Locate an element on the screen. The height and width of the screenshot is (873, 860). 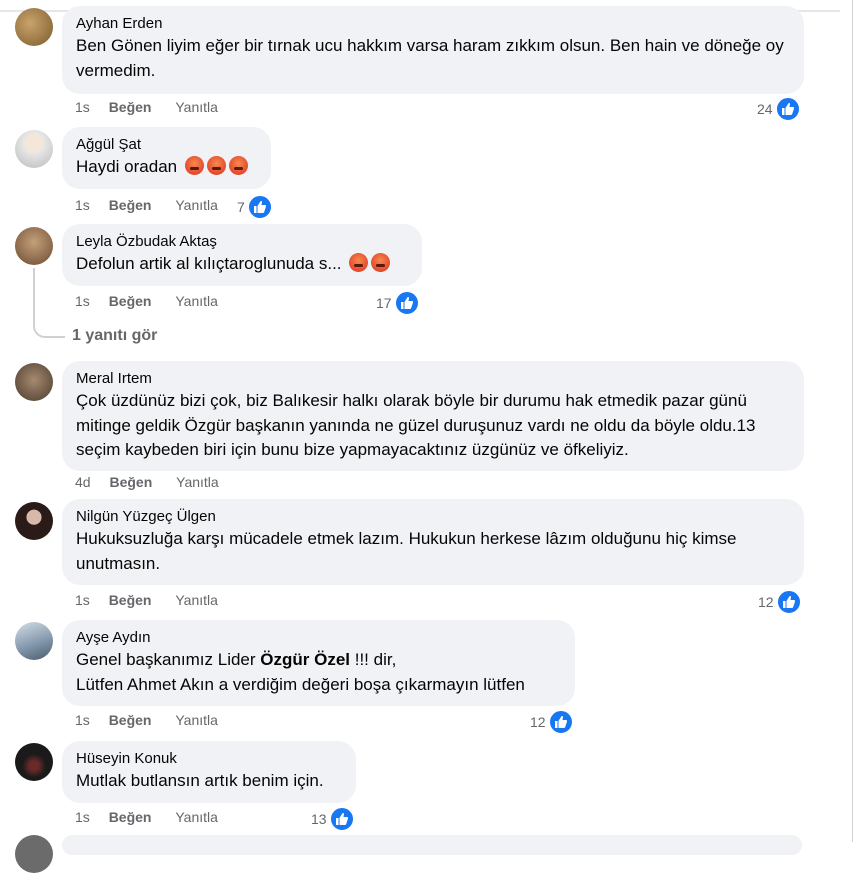
reaction-count: 7 is located at coordinates (255, 207).